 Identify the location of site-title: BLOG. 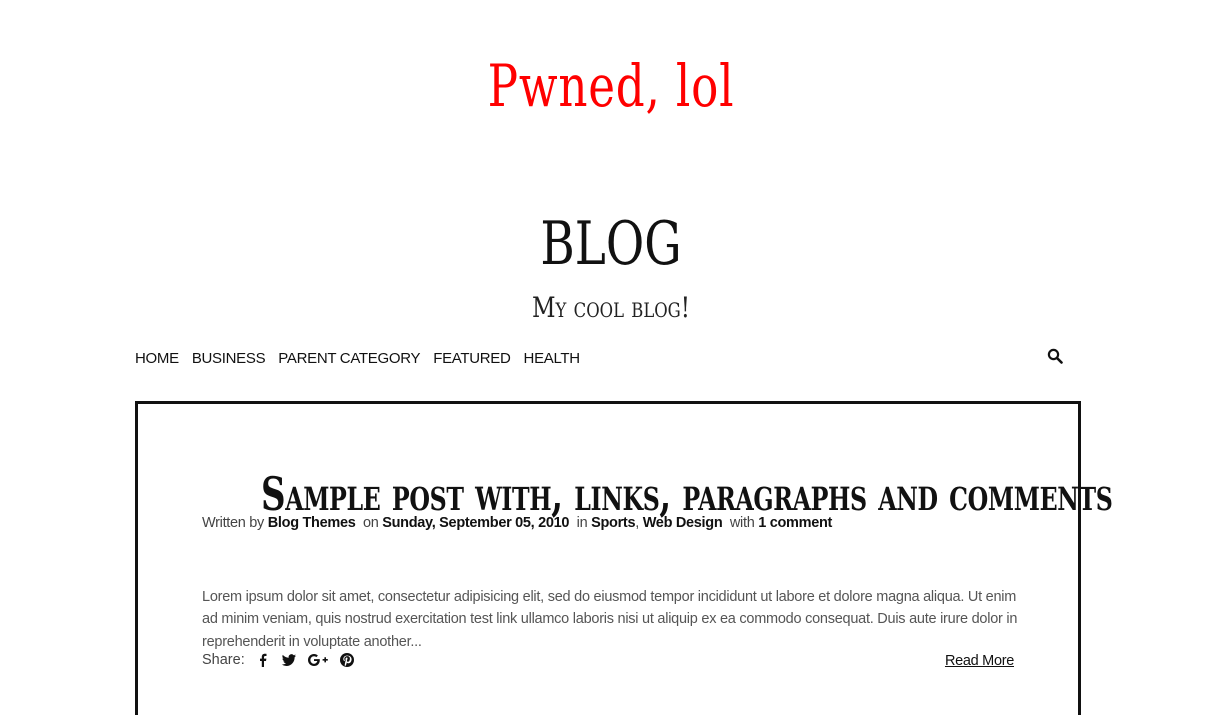
(610, 244).